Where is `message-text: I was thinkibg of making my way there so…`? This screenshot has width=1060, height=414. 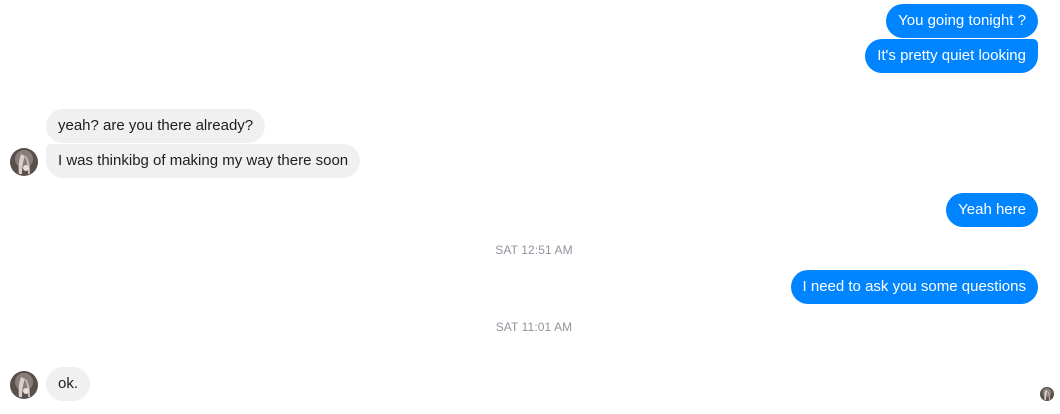 message-text: I was thinkibg of making my way there so… is located at coordinates (203, 160).